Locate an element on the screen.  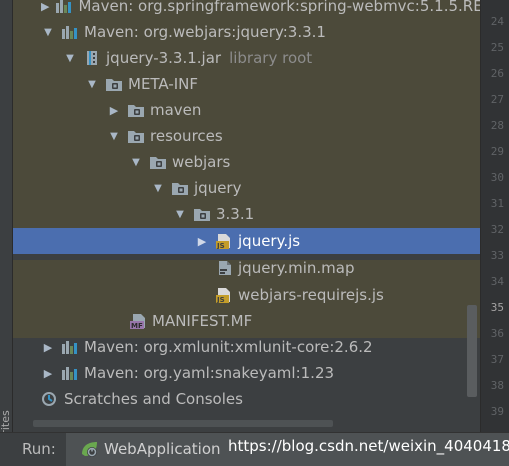
tree-row-meta-inf: ▼ META-INF is located at coordinates (246, 84).